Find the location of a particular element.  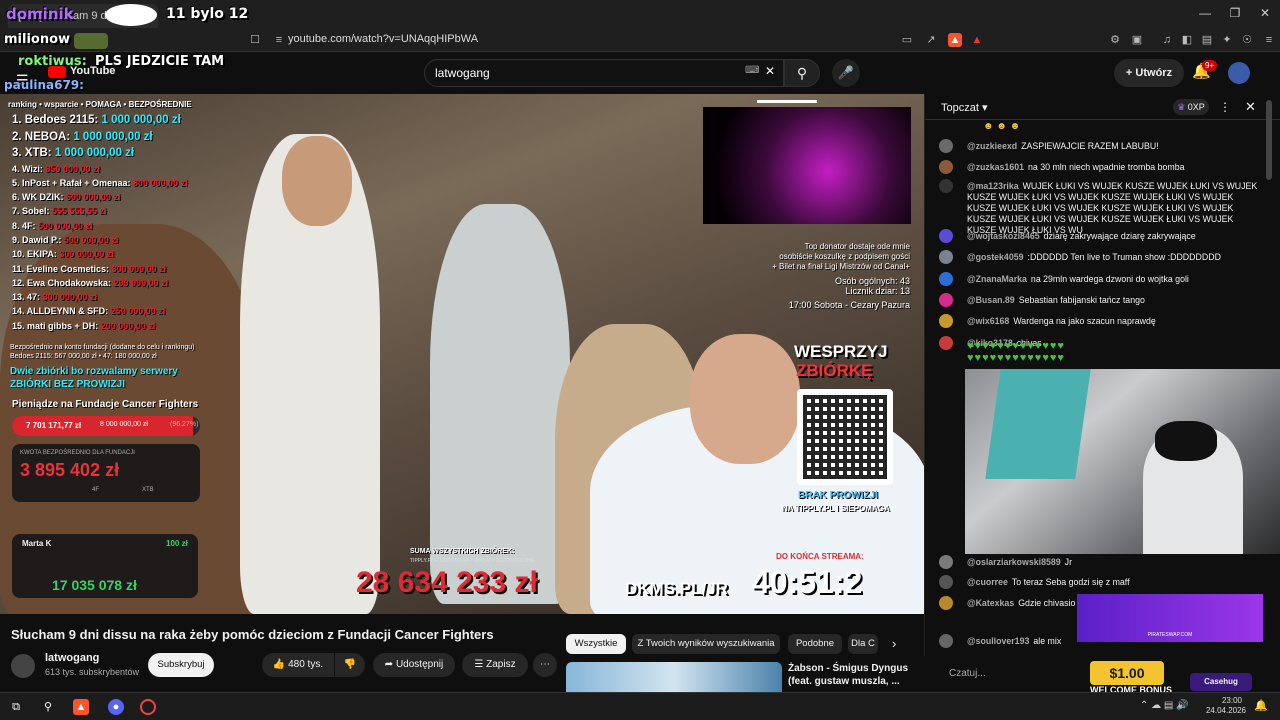

chat-author-name: @Busan.89 is located at coordinates (991, 300).